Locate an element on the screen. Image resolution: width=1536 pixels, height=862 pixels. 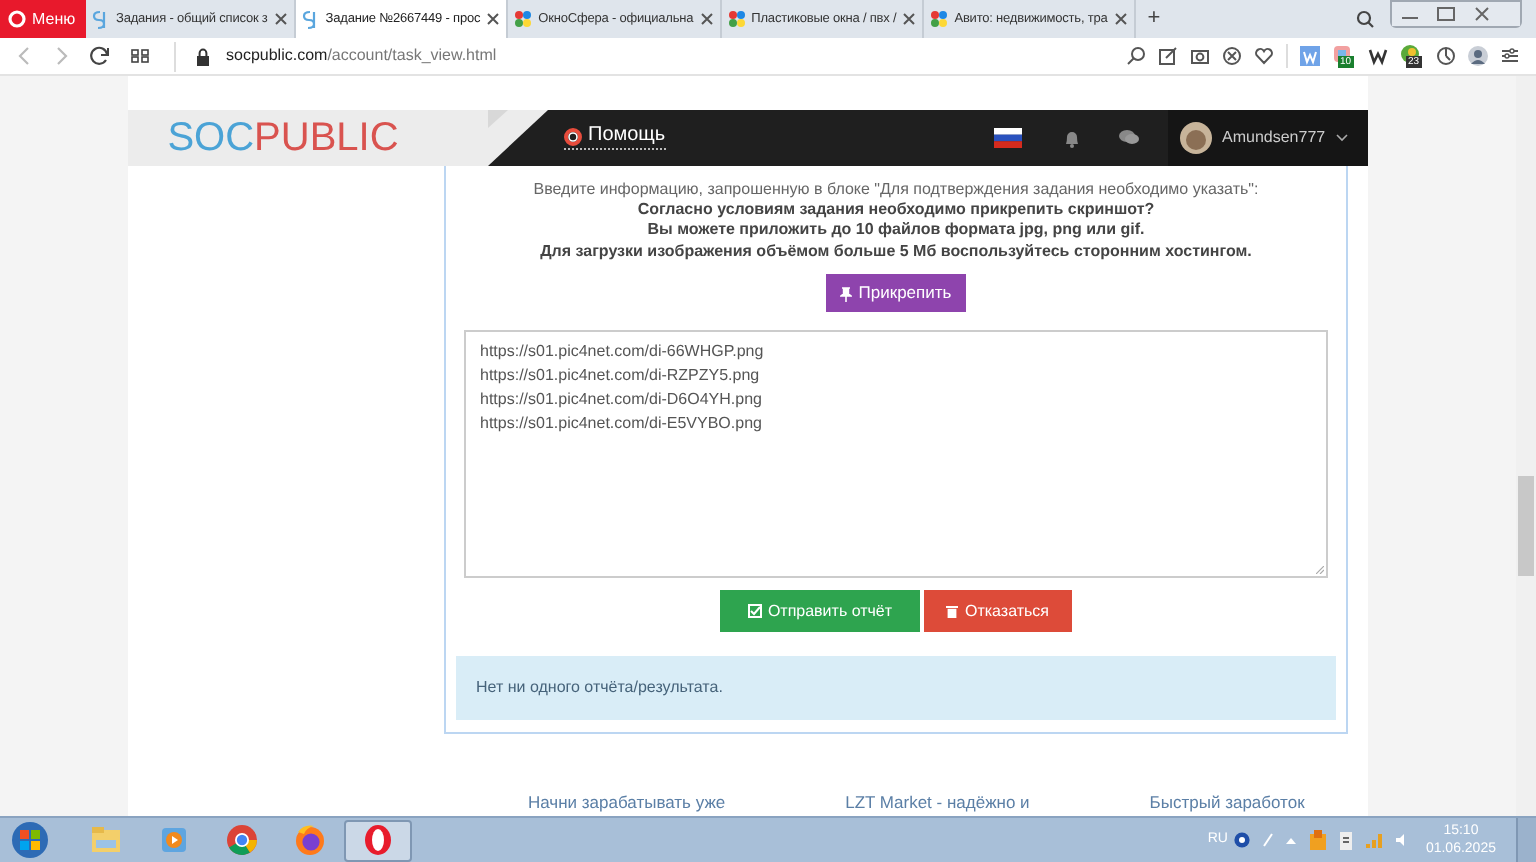
avatar is located at coordinates (1196, 137).